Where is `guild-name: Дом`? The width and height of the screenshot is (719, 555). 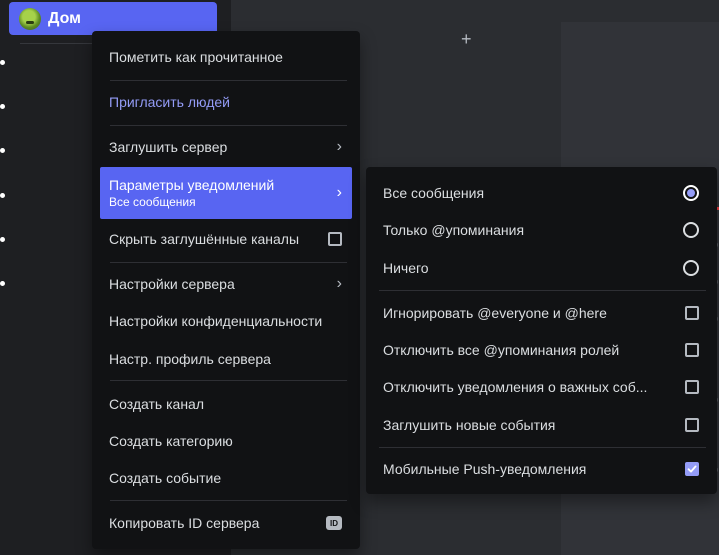
guild-name: Дом is located at coordinates (64, 18).